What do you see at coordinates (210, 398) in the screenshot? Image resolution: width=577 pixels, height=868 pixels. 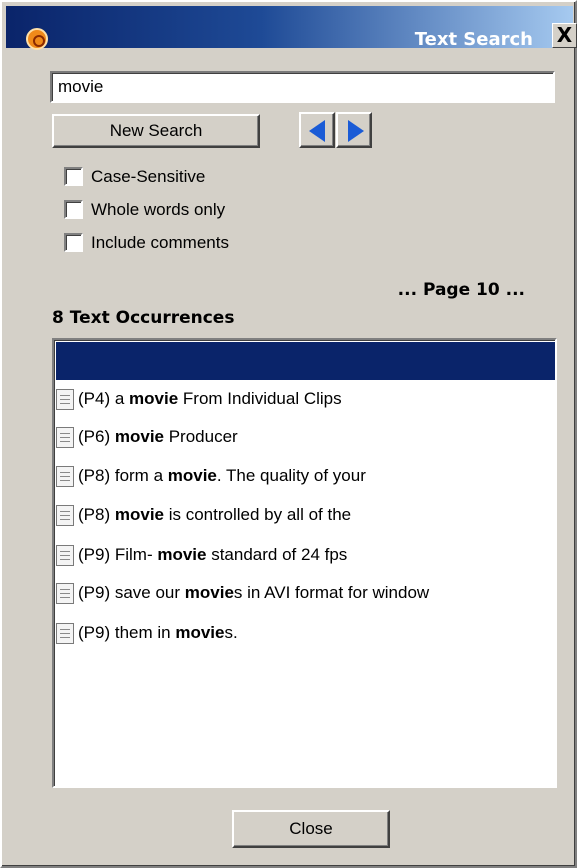 I see `result-text: (P4) a movie From Individual Clips` at bounding box center [210, 398].